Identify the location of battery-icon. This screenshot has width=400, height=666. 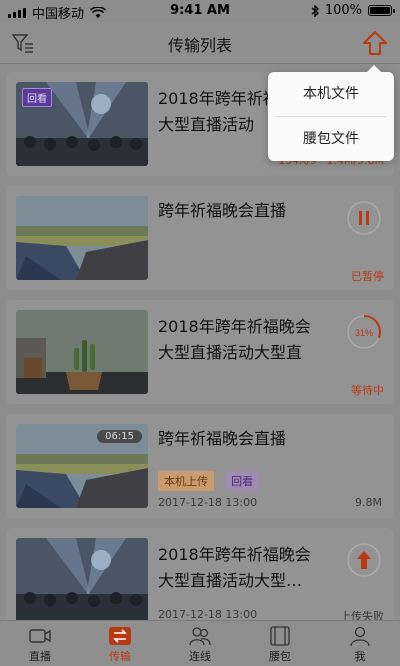
(381, 10).